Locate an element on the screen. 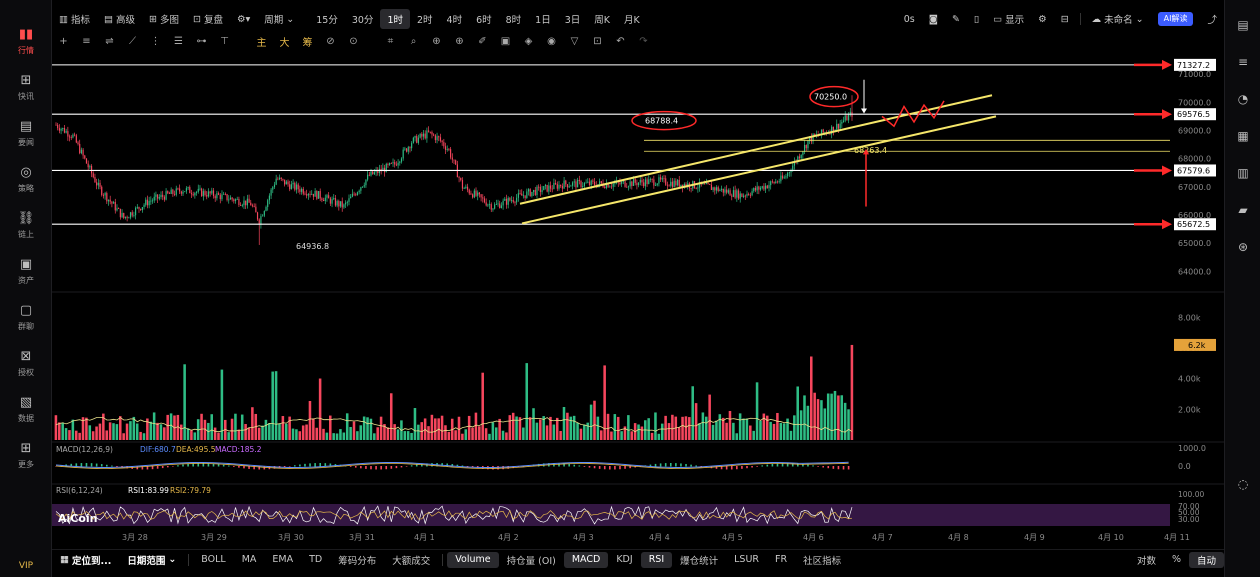 This screenshot has height=577, width=1260. display-button: ▭ 显示 is located at coordinates (1008, 19).